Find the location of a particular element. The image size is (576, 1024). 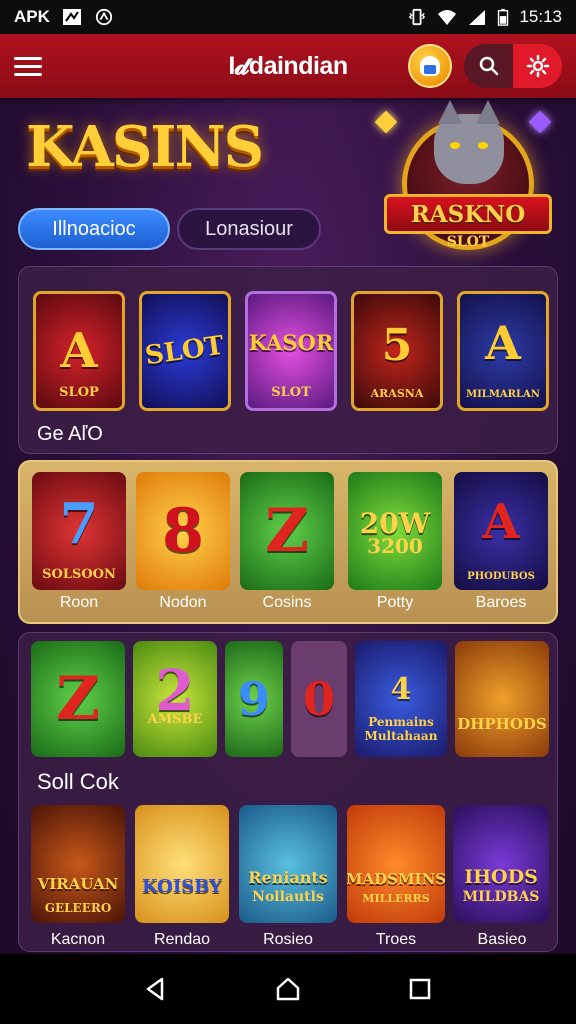

emblem-subtitle: SLOT is located at coordinates (468, 242).